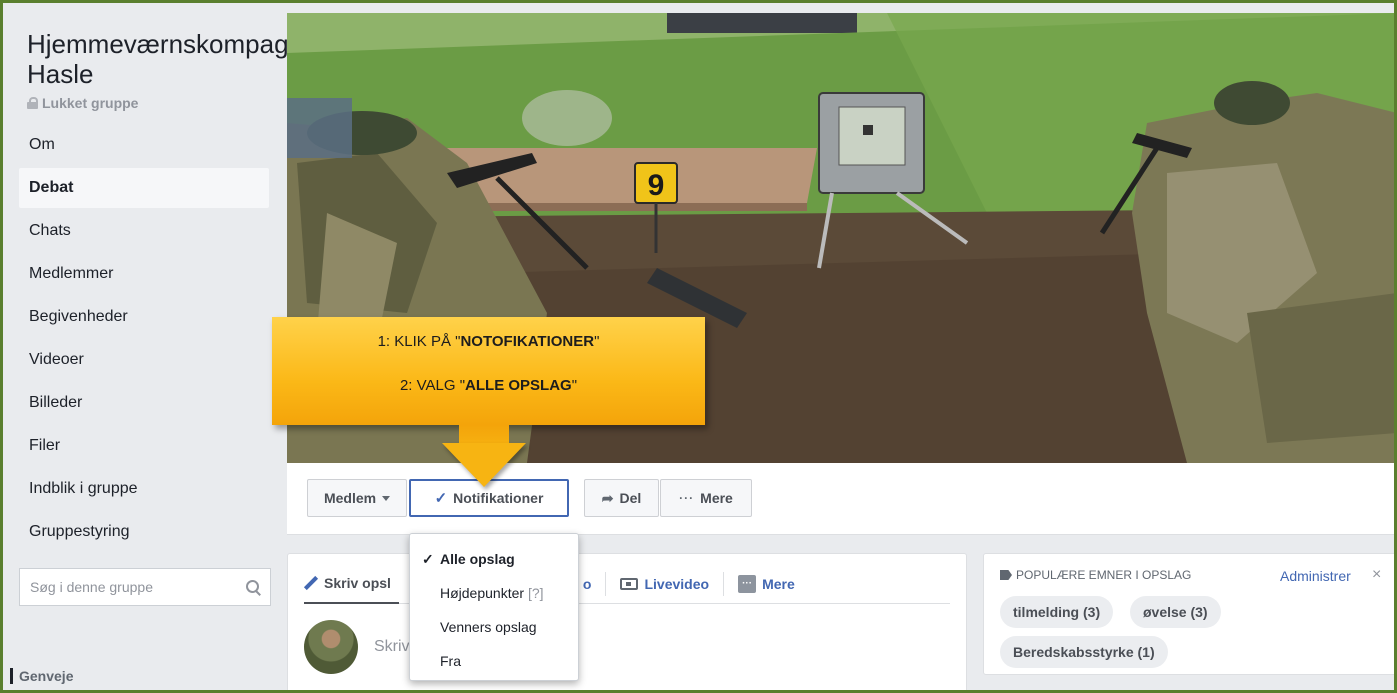 The width and height of the screenshot is (1397, 693). I want to click on administer-link: Administrer, so click(1315, 576).